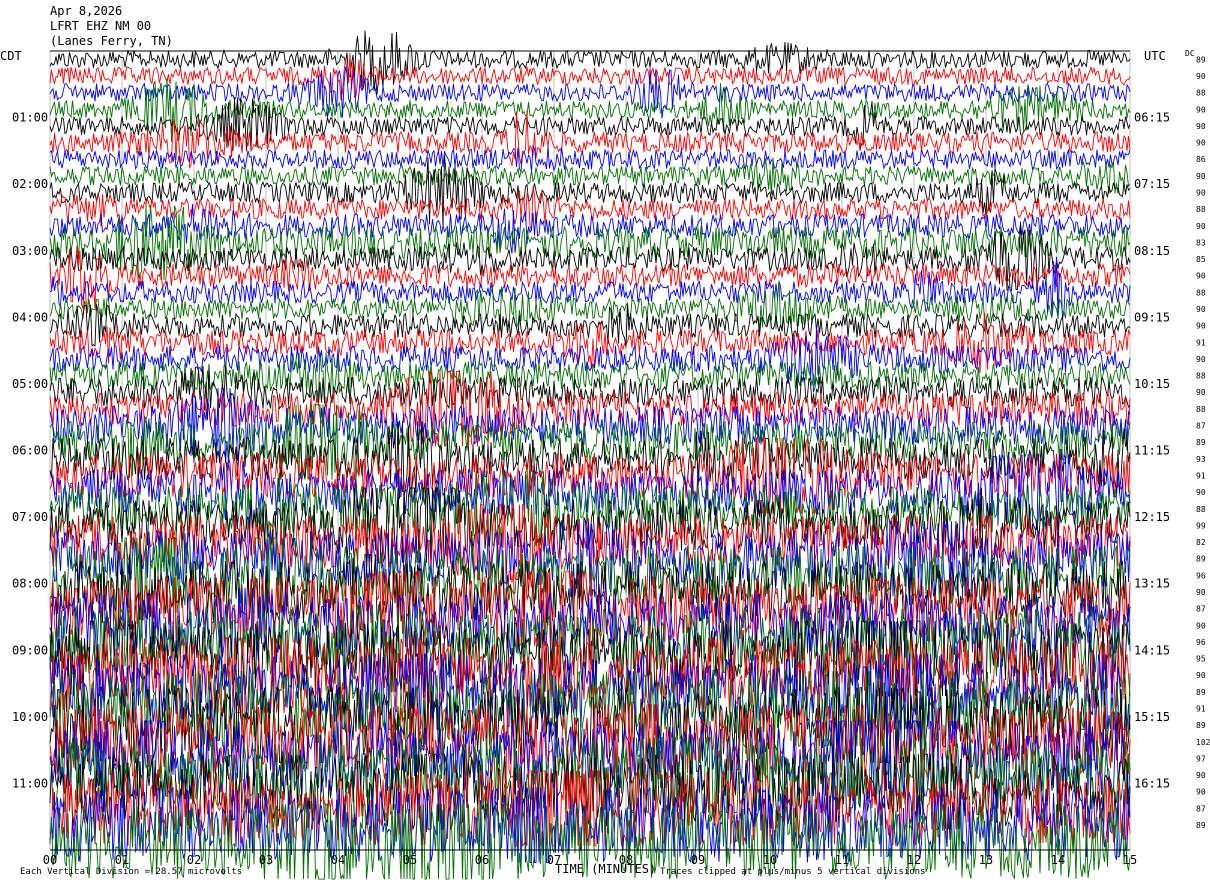 This screenshot has width=1210, height=886. I want to click on utc-hour-label: 16:15, so click(1152, 783).